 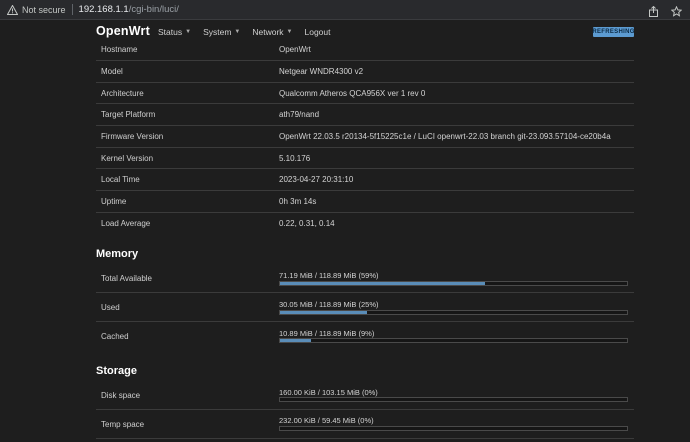 I want to click on row-key: Hostname, so click(x=119, y=49).